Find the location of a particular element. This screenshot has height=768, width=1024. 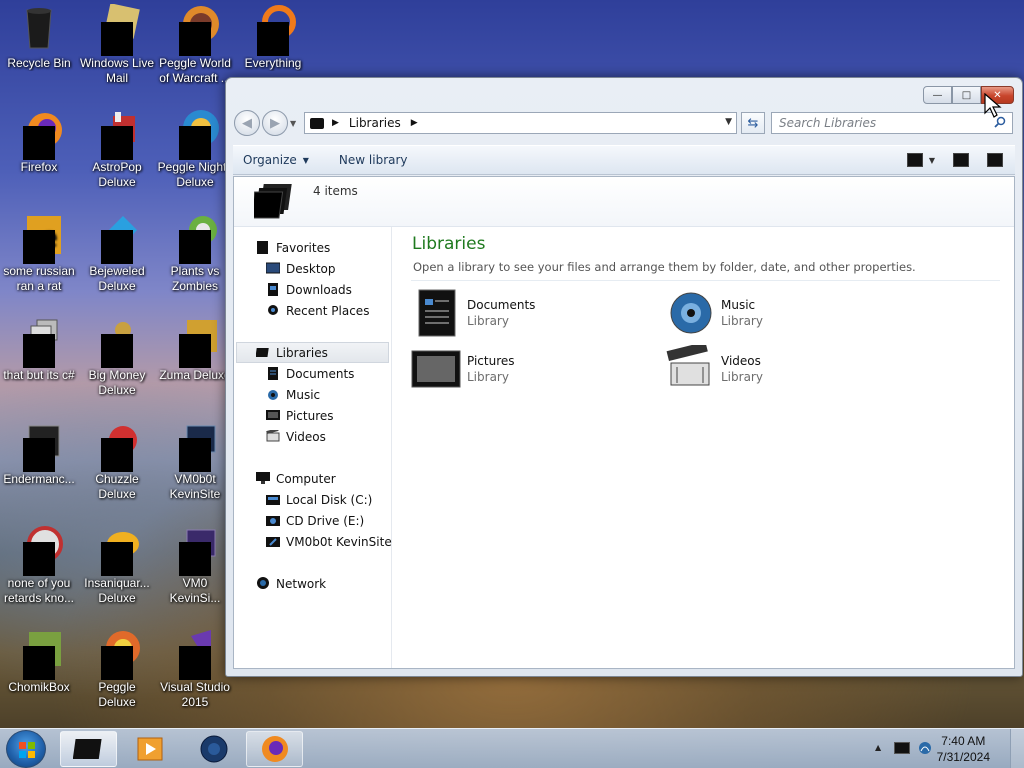

back-button: ◀ is located at coordinates (247, 123).